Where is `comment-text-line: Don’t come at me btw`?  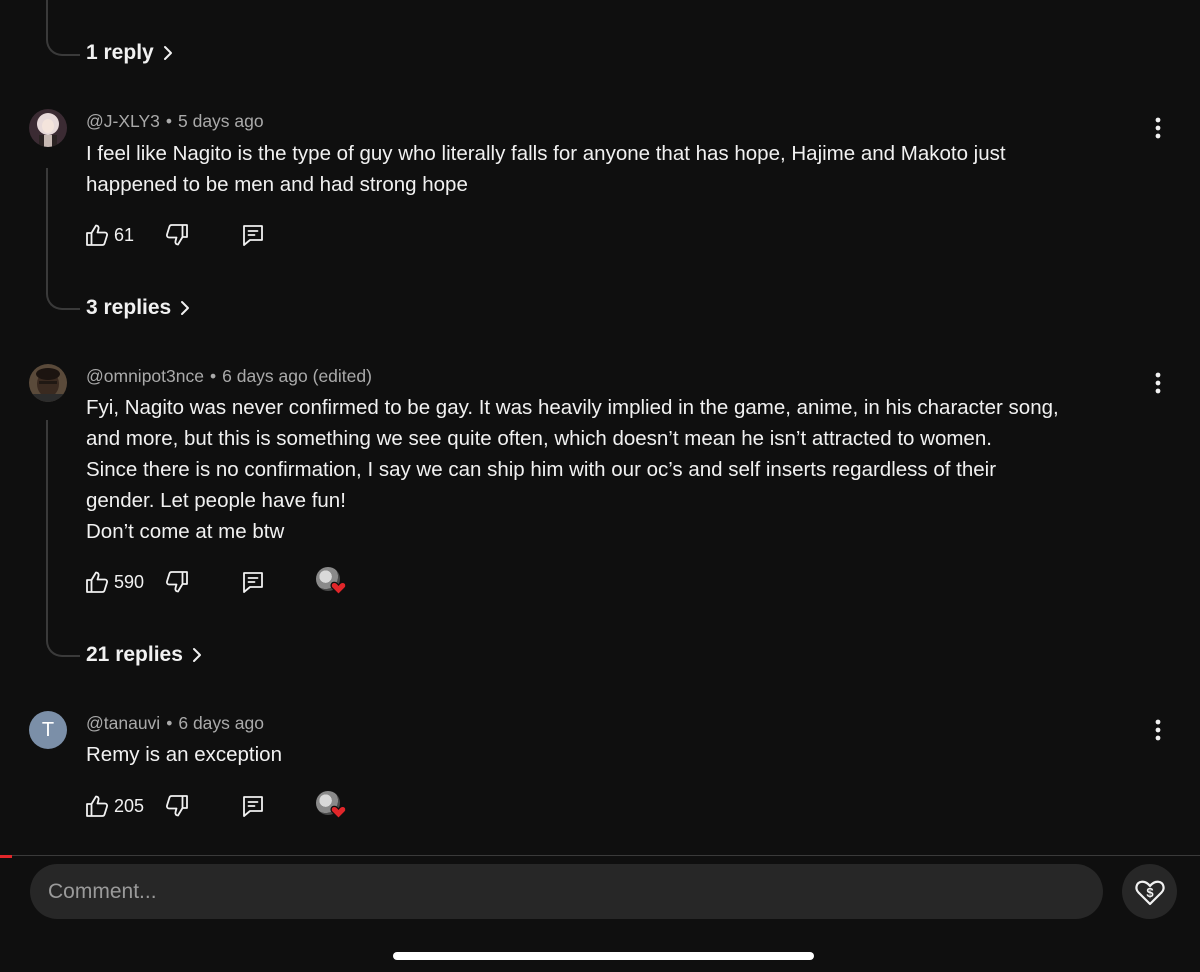
comment-text-line: Don’t come at me btw is located at coordinates (185, 531).